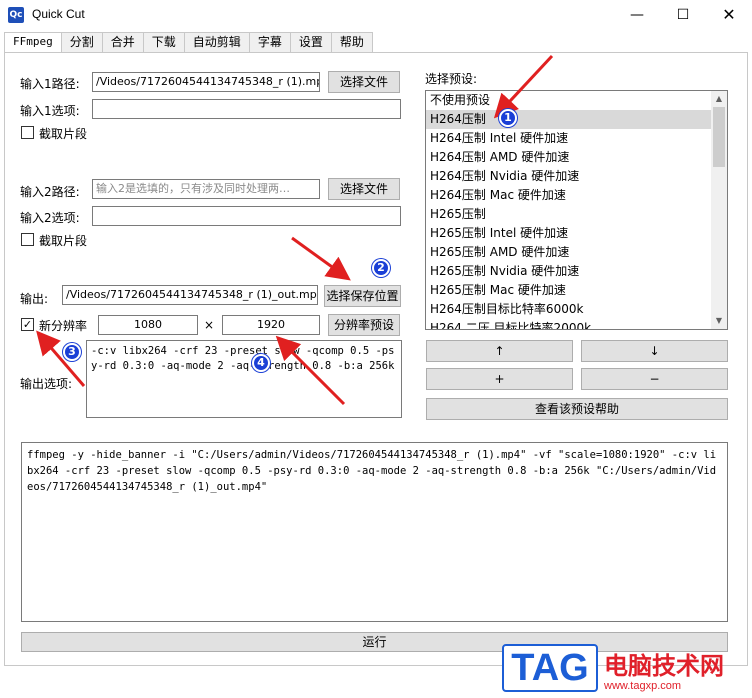 Image resolution: width=752 pixels, height=698 pixels. I want to click on input2-clip-checkbox, so click(27, 239).